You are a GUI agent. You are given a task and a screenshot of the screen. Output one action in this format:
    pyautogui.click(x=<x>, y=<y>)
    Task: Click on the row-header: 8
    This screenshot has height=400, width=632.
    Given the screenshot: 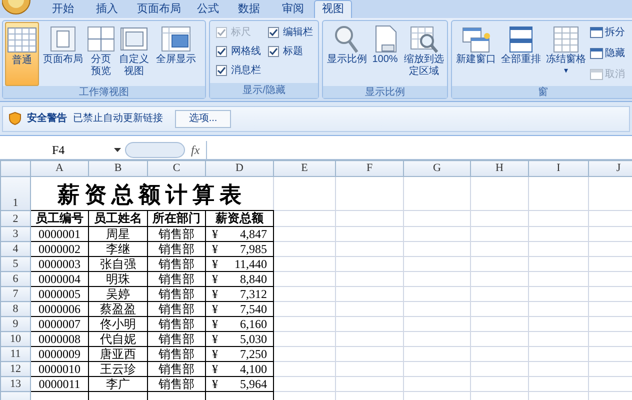 What is the action you would take?
    pyautogui.click(x=15, y=309)
    